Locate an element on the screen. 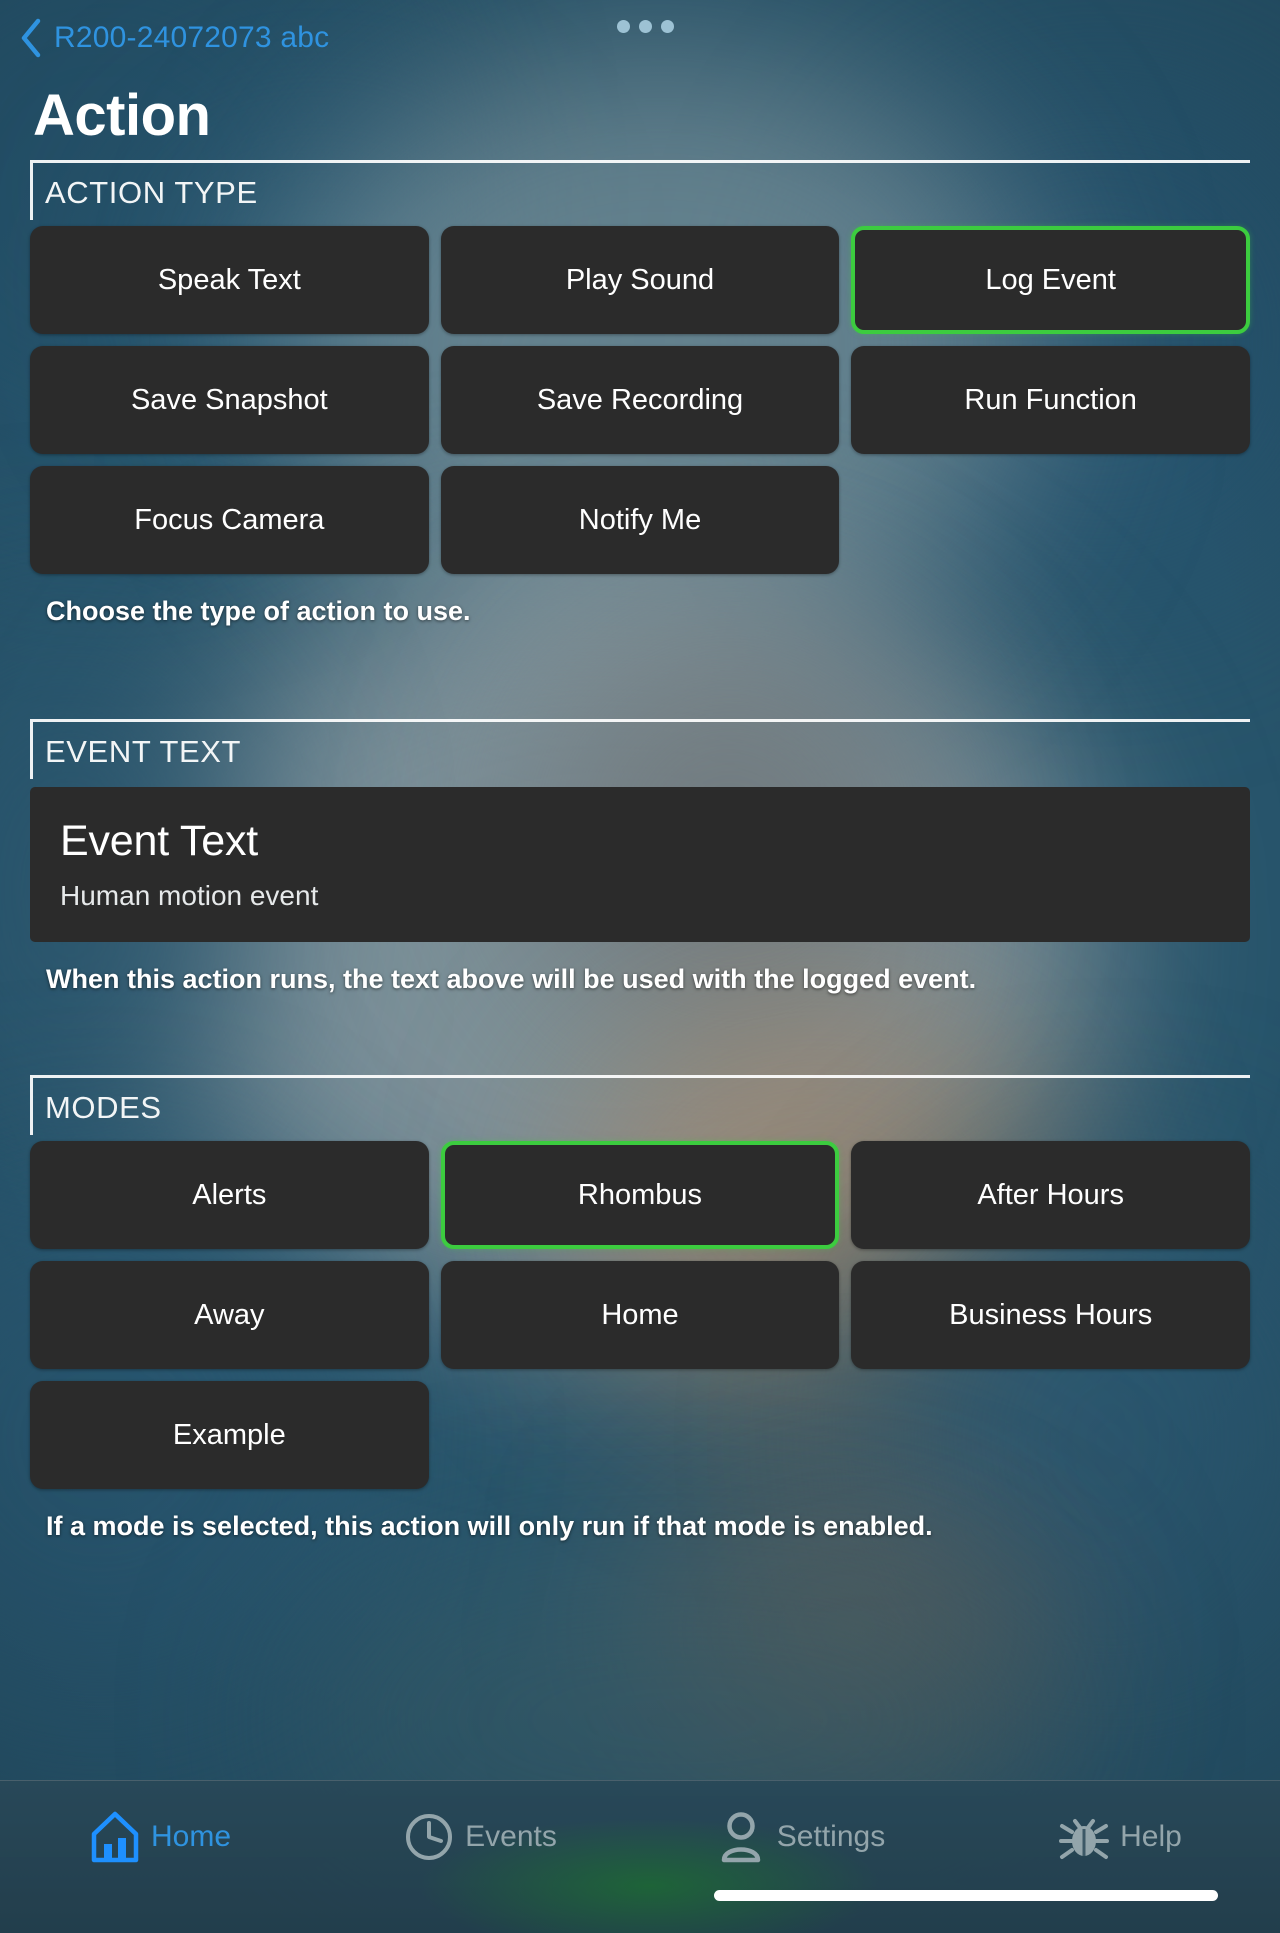  option-label: Away is located at coordinates (229, 1314).